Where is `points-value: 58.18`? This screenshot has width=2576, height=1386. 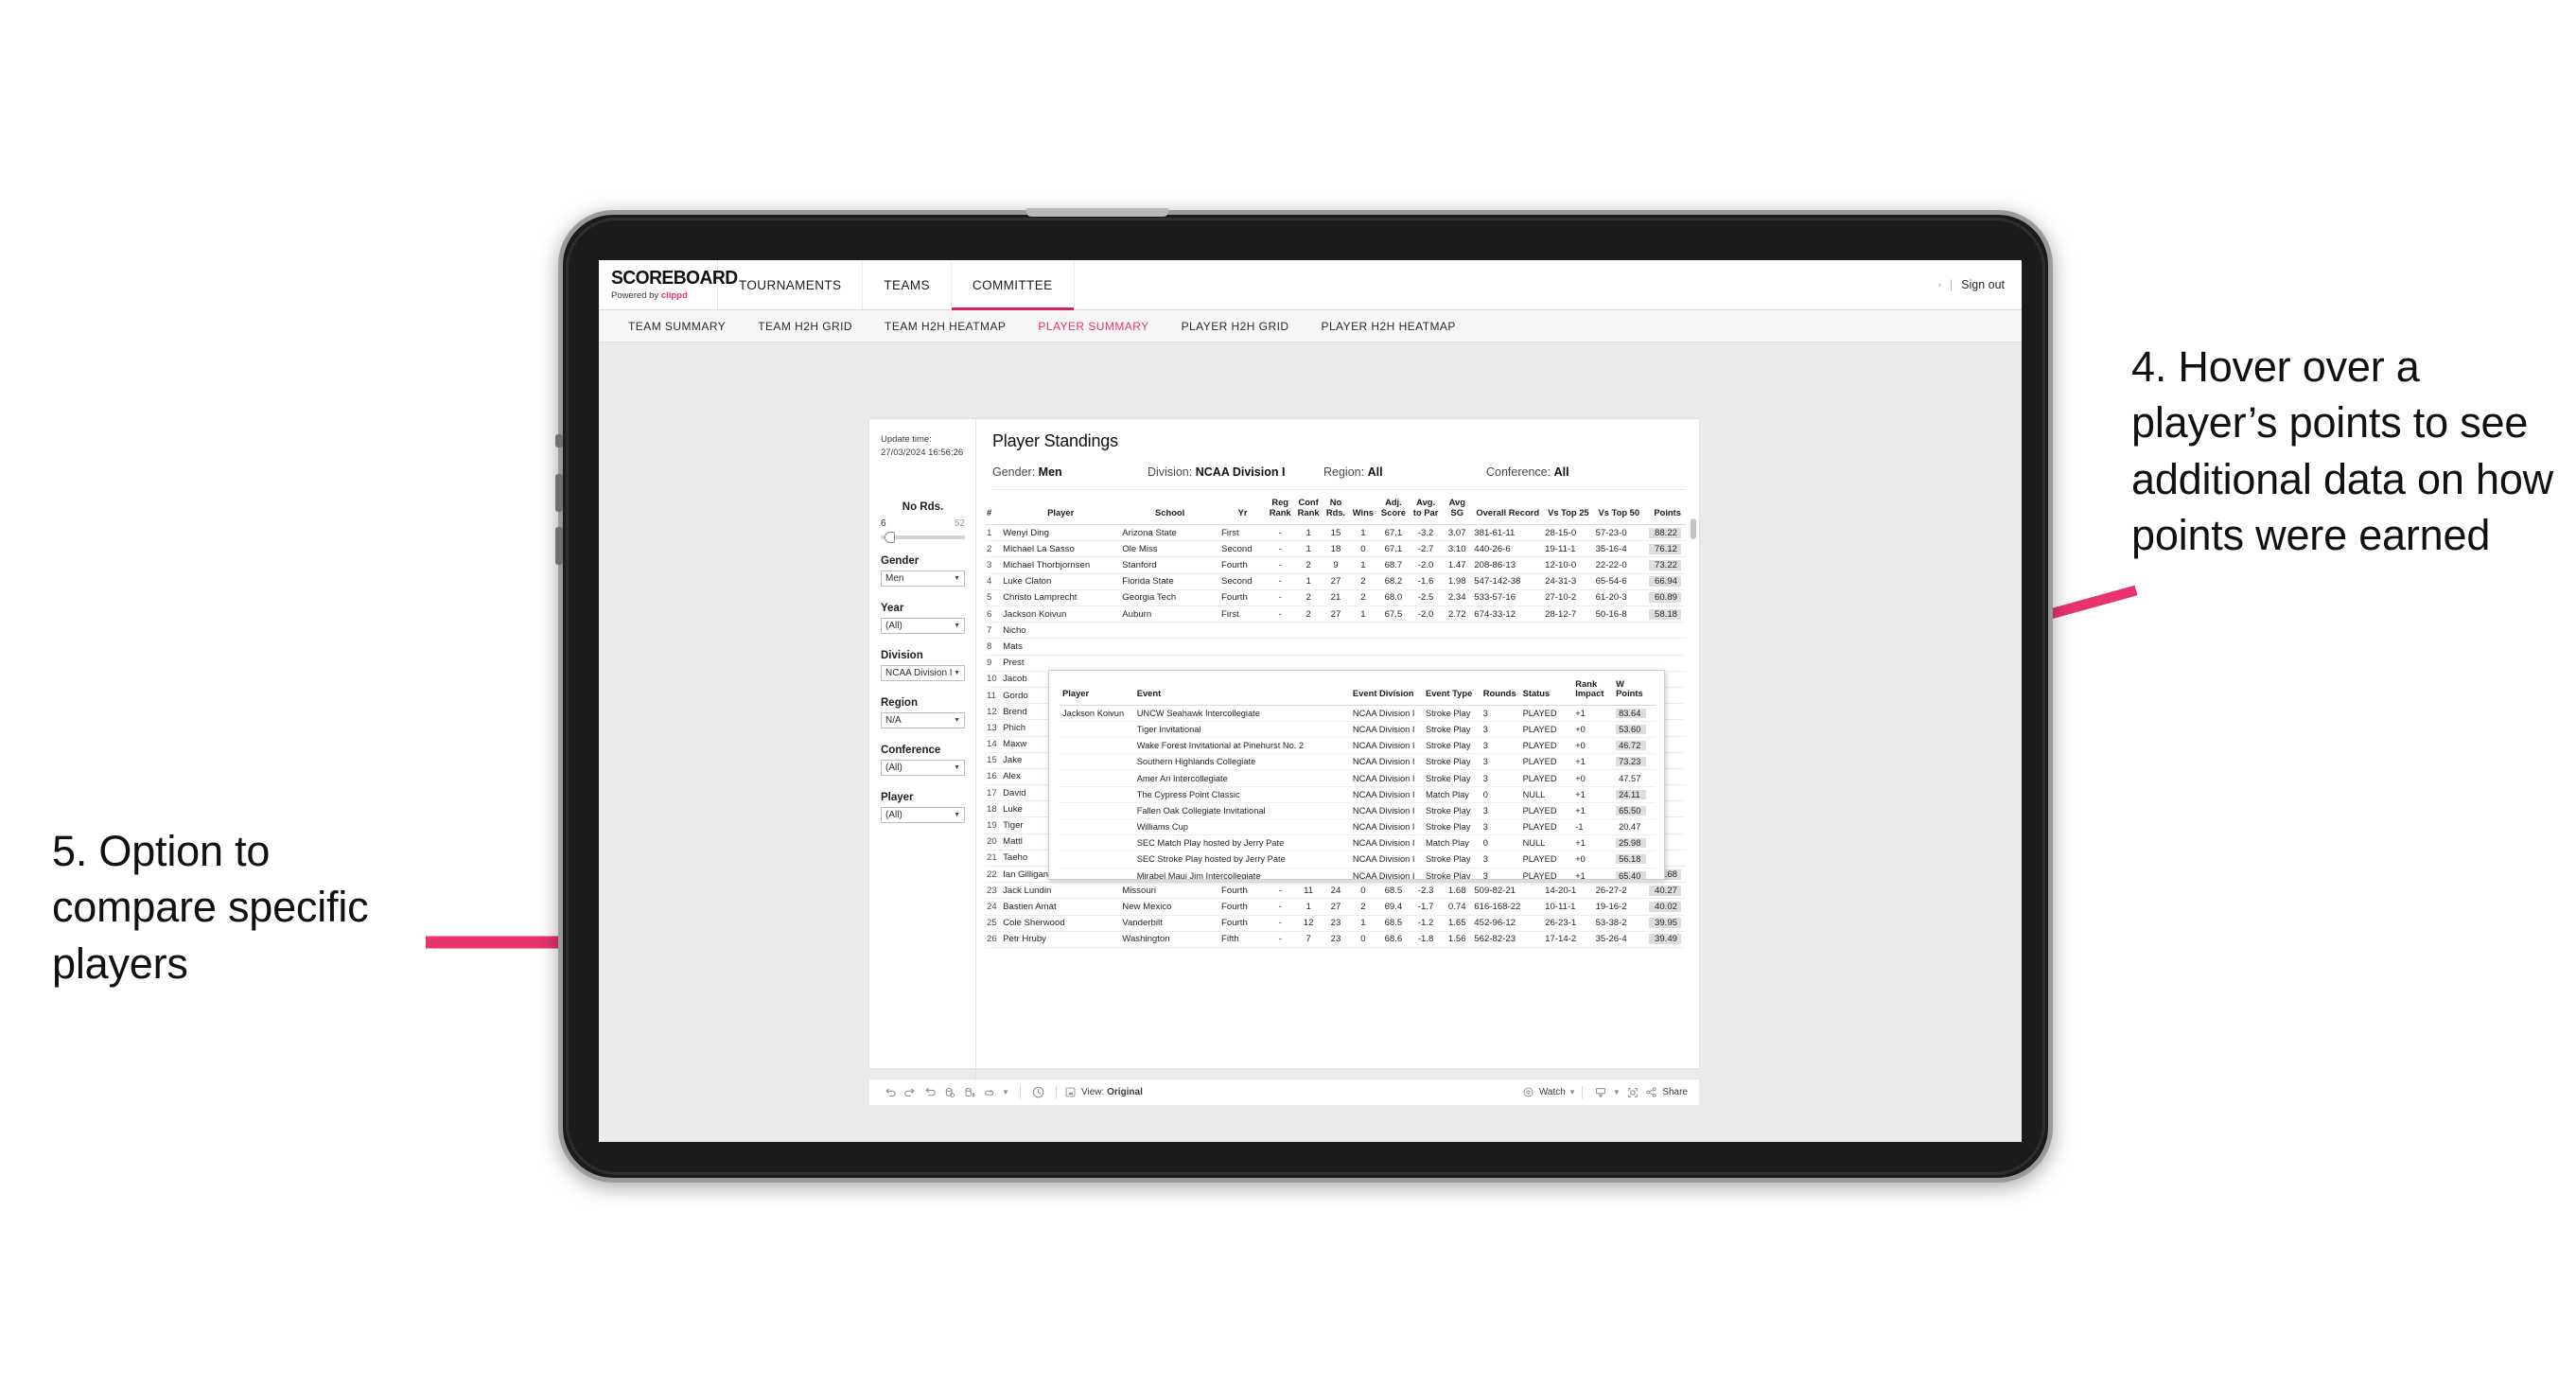 points-value: 58.18 is located at coordinates (1665, 614).